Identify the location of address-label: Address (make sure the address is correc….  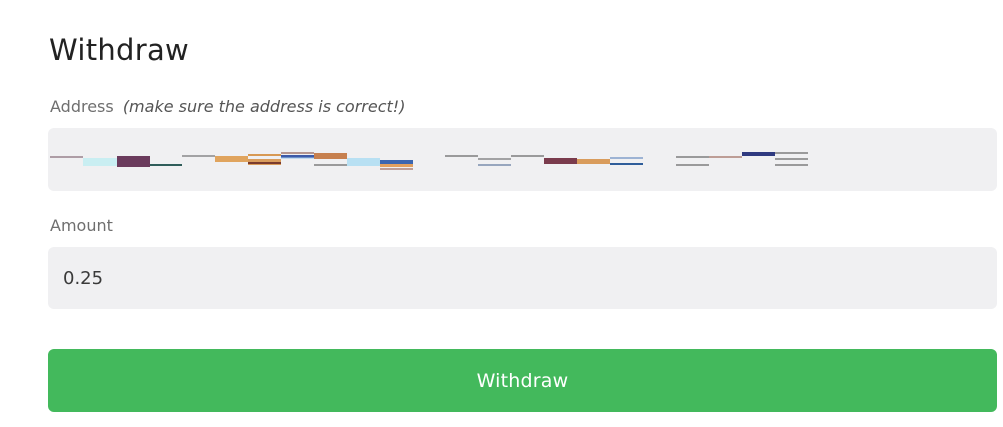
(227, 106).